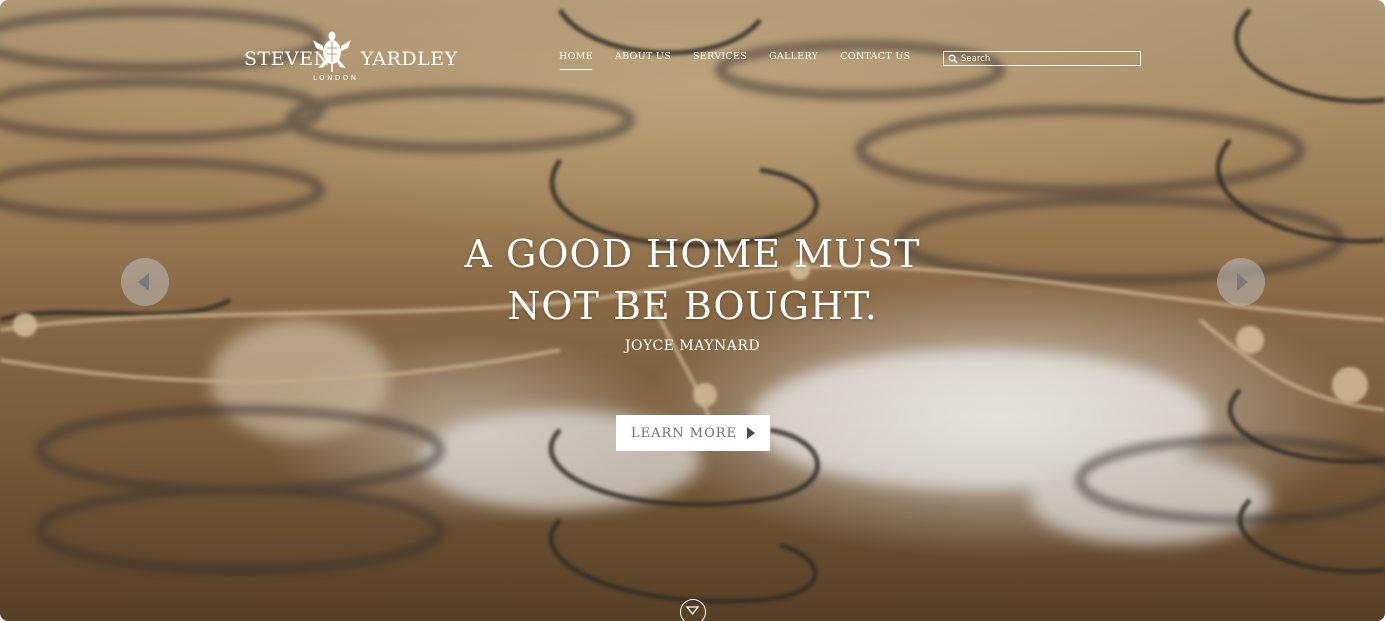  What do you see at coordinates (692, 254) in the screenshot?
I see `hero-headline-line-1: A GOOD HOME MUST` at bounding box center [692, 254].